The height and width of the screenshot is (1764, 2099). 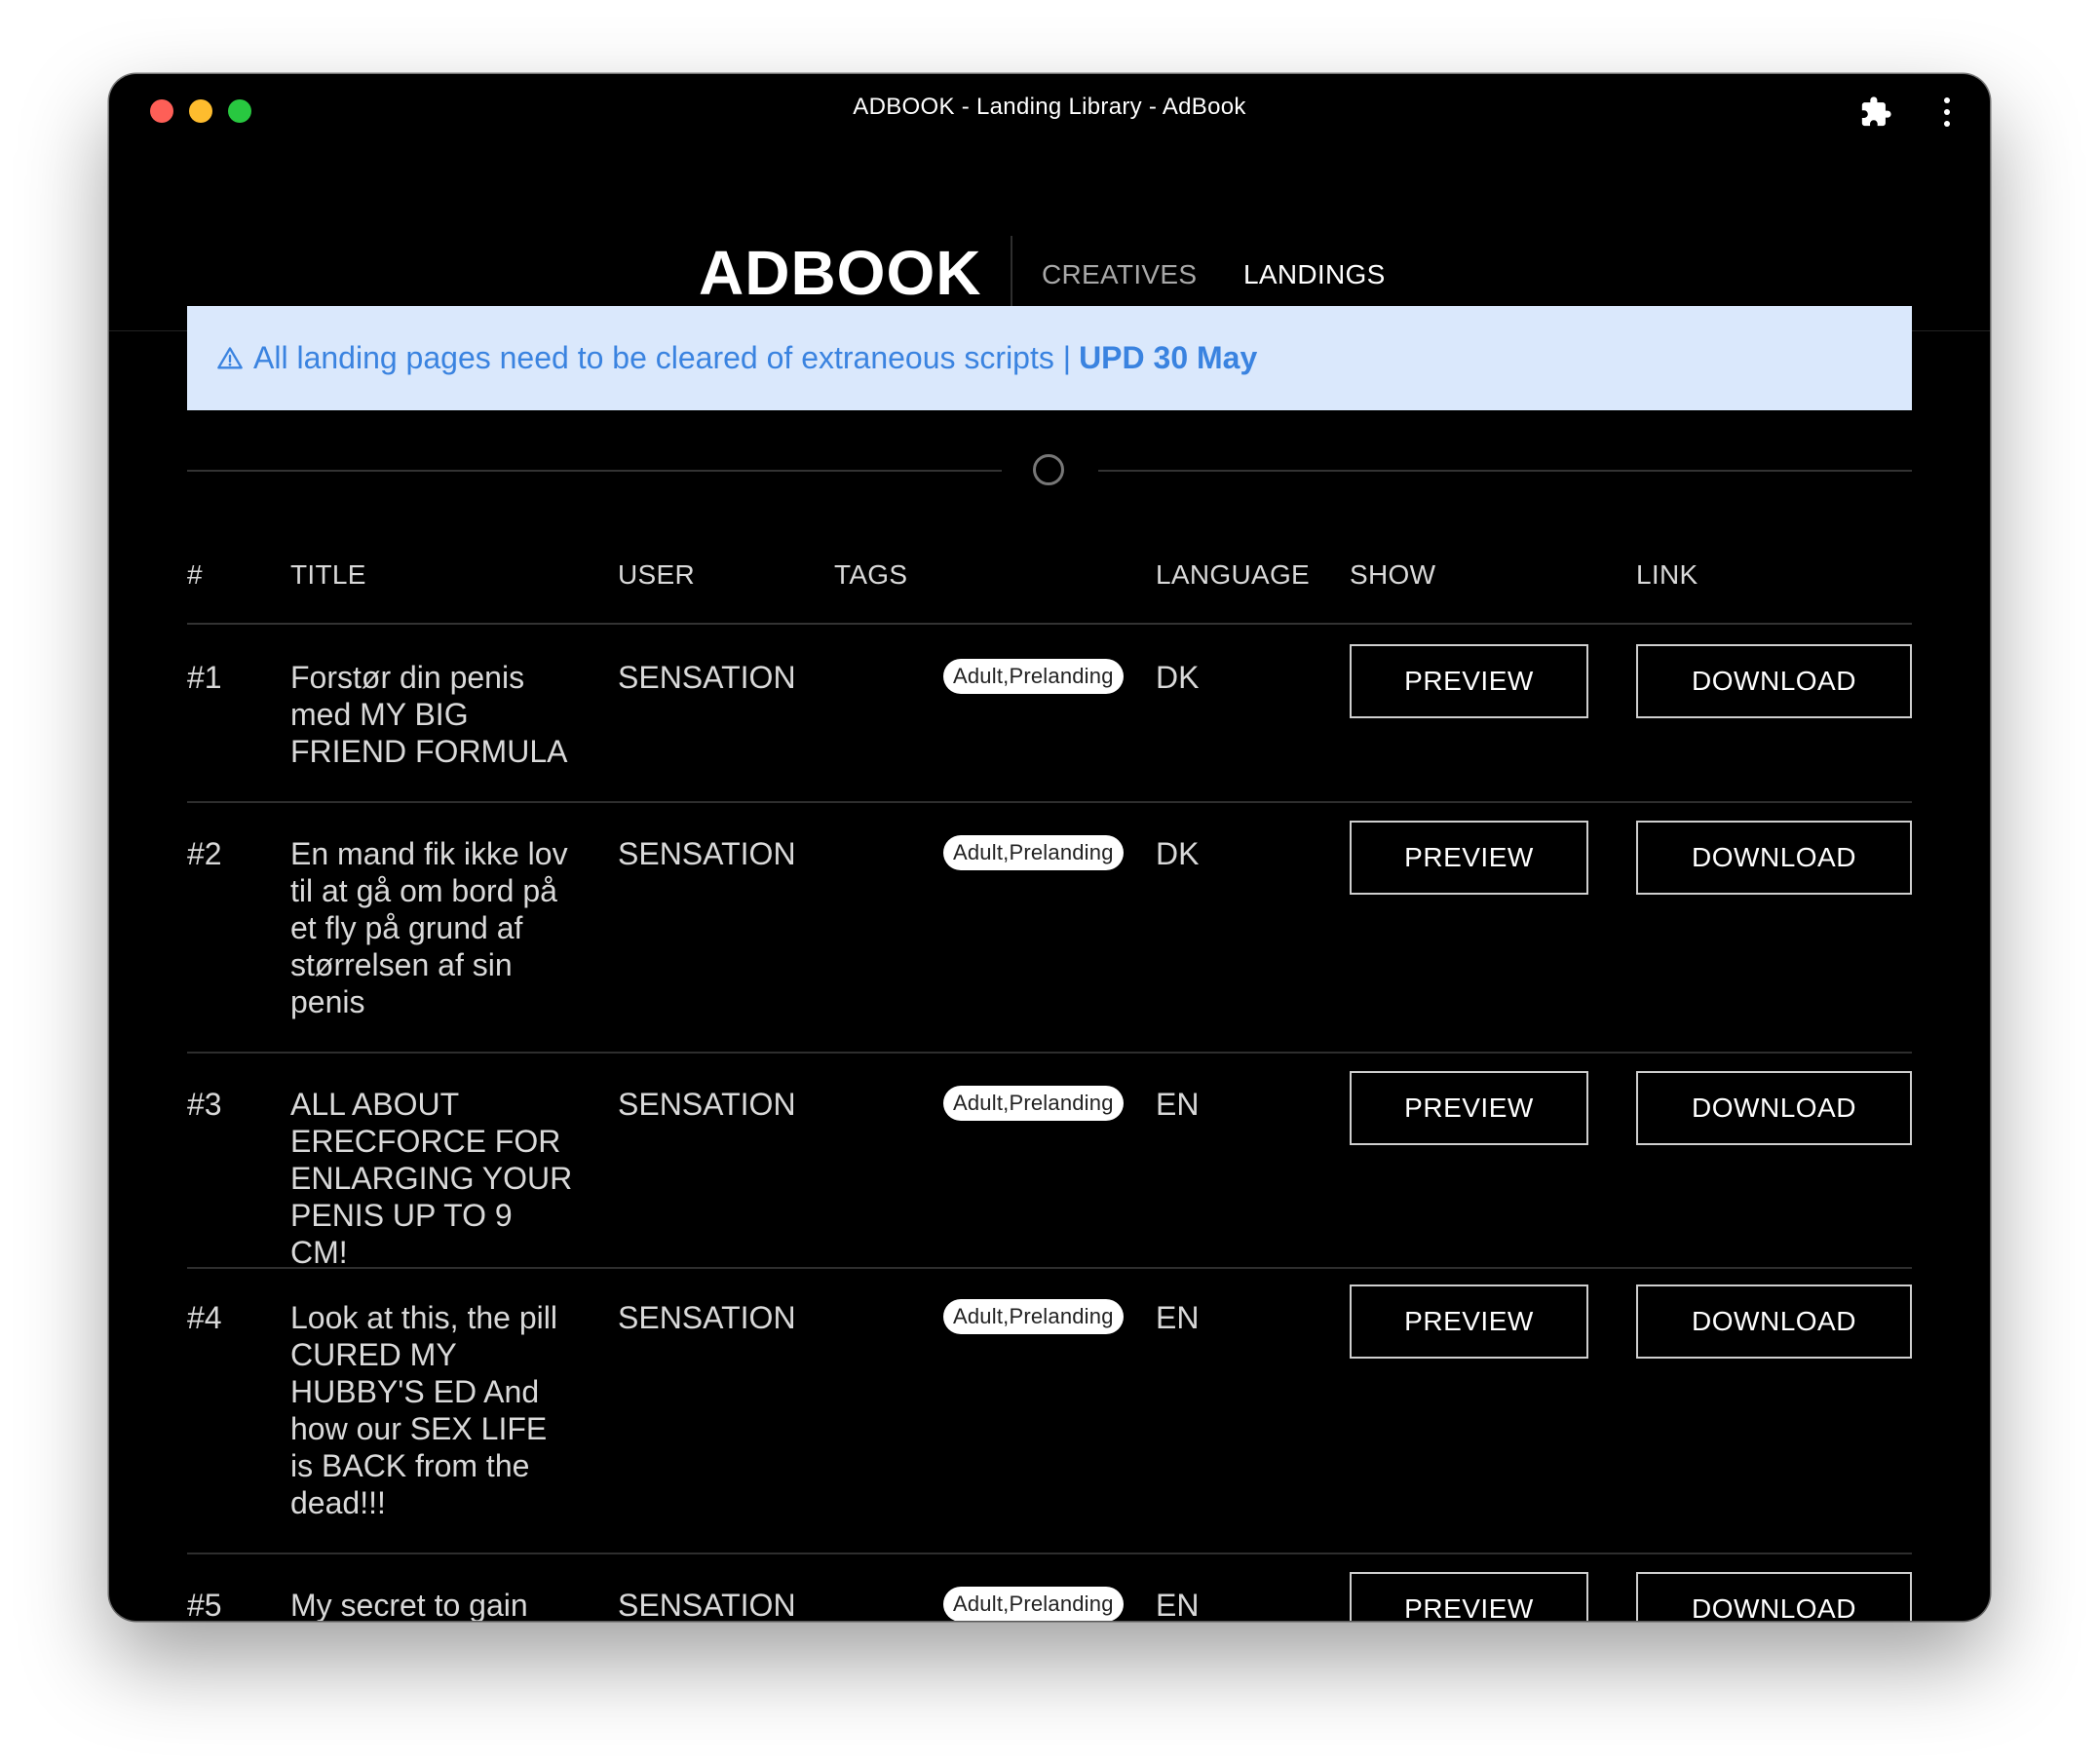 I want to click on window-title: ADBOOK - Landing Library - AdBook, so click(x=1049, y=107).